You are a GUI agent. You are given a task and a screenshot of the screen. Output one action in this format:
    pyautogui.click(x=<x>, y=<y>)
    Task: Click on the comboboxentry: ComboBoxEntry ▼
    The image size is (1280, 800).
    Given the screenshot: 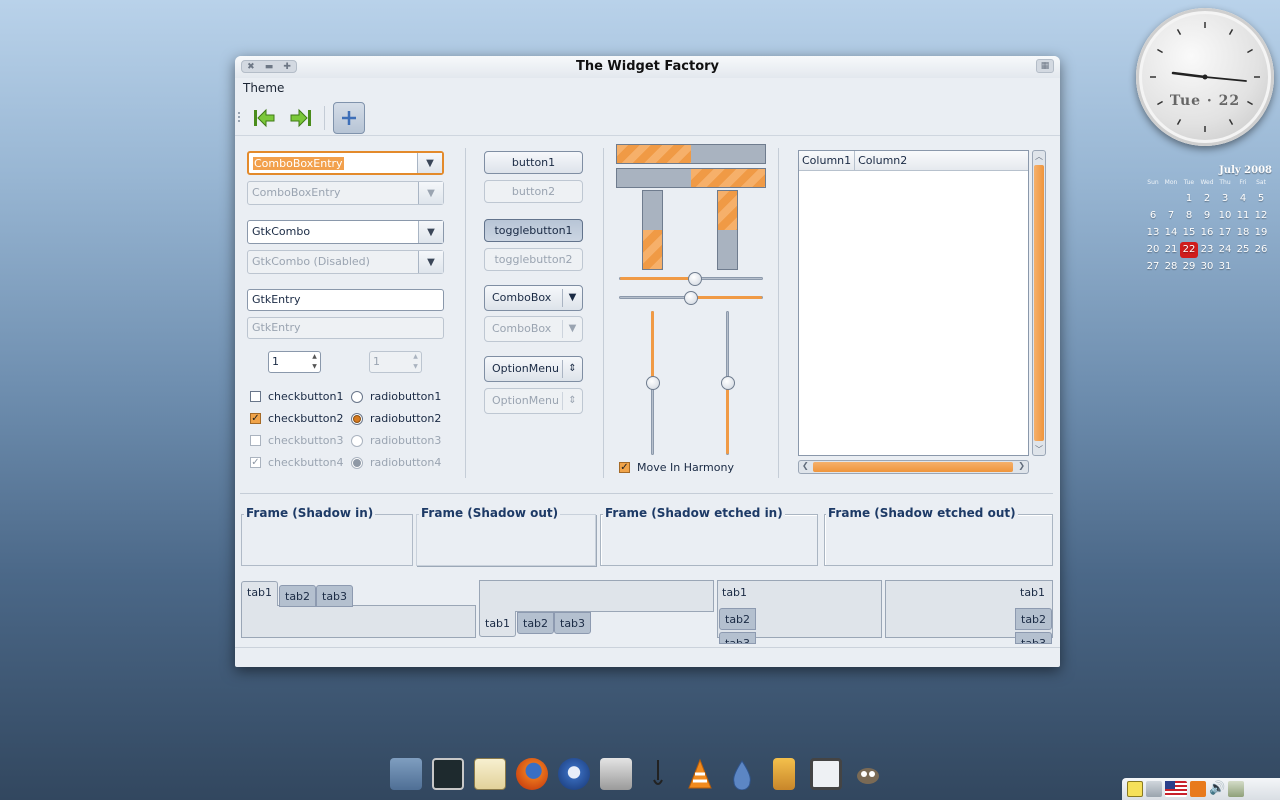 What is the action you would take?
    pyautogui.click(x=345, y=163)
    